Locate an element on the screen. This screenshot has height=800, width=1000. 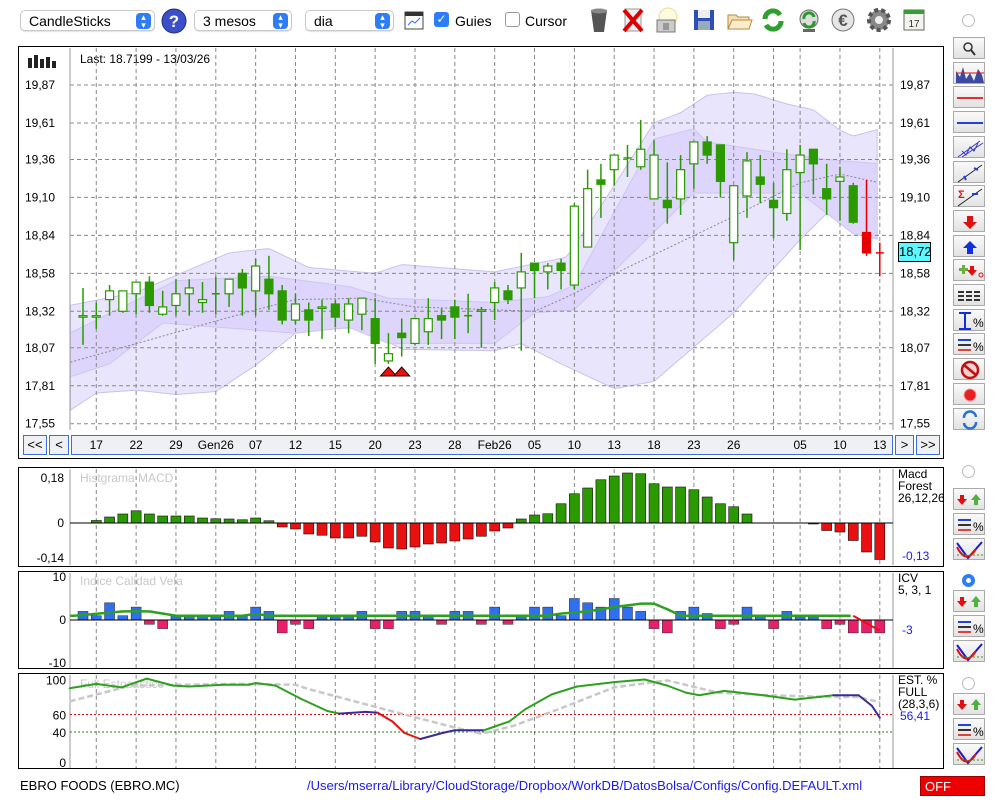
last-price-label: Last: 18.7199 - 13/03/26 is located at coordinates (145, 59).